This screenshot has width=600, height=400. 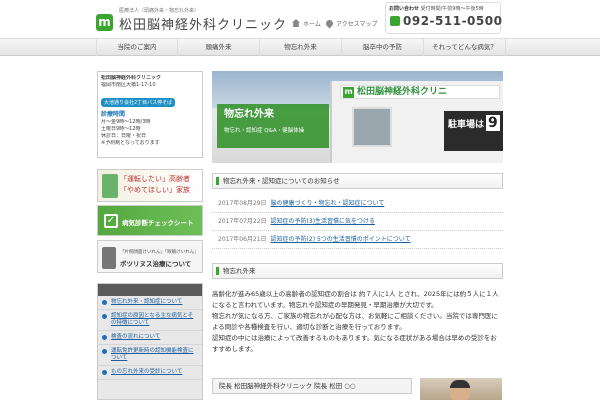 What do you see at coordinates (158, 223) in the screenshot?
I see `checklist-banner-label: 病気診断チェックシート` at bounding box center [158, 223].